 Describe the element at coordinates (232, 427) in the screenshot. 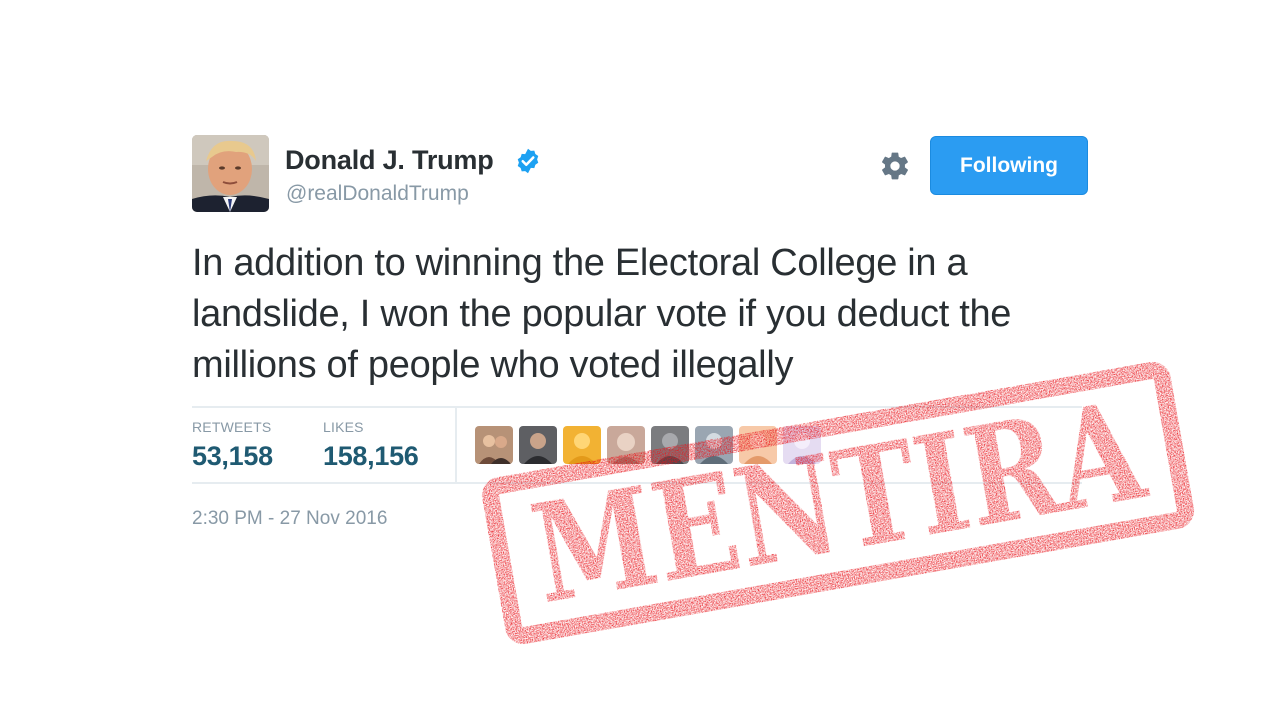

I see `retweets-label: RETWEETS` at that location.